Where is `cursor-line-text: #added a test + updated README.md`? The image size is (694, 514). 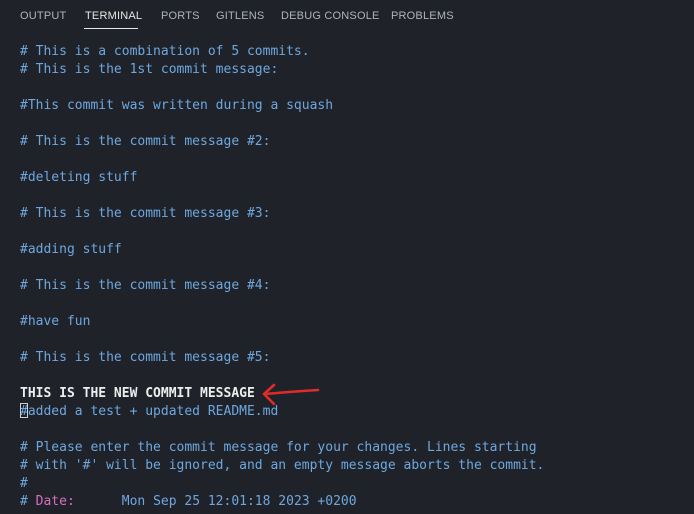
cursor-line-text: #added a test + updated README.md is located at coordinates (149, 411).